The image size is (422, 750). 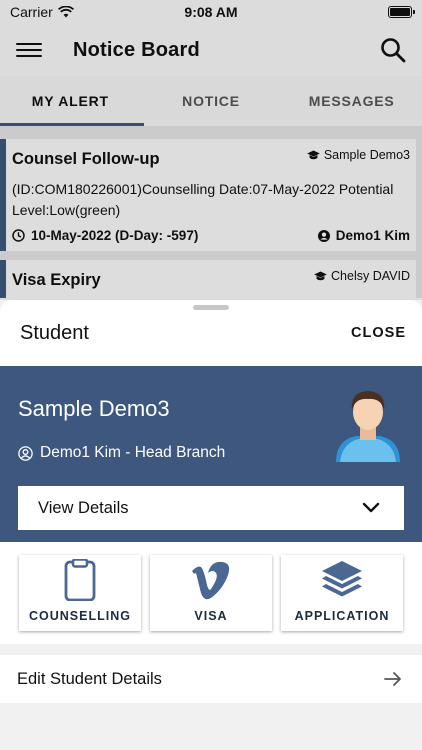 What do you see at coordinates (133, 452) in the screenshot?
I see `student-branch-text: Demo1 Kim - Head Branch` at bounding box center [133, 452].